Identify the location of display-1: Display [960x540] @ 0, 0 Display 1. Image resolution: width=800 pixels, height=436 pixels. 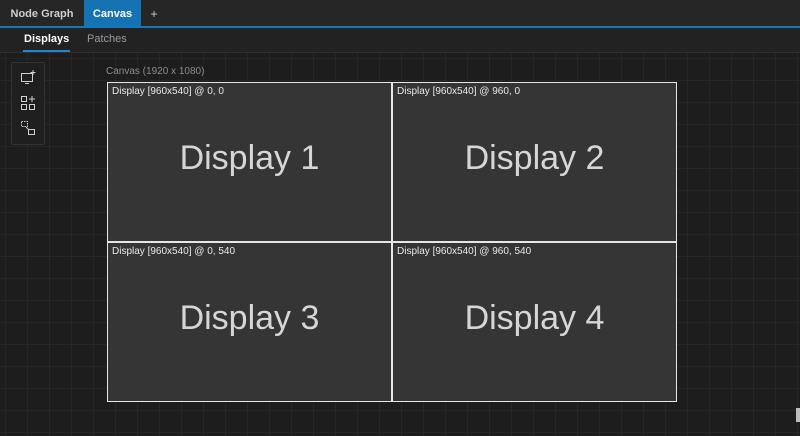
(249, 162).